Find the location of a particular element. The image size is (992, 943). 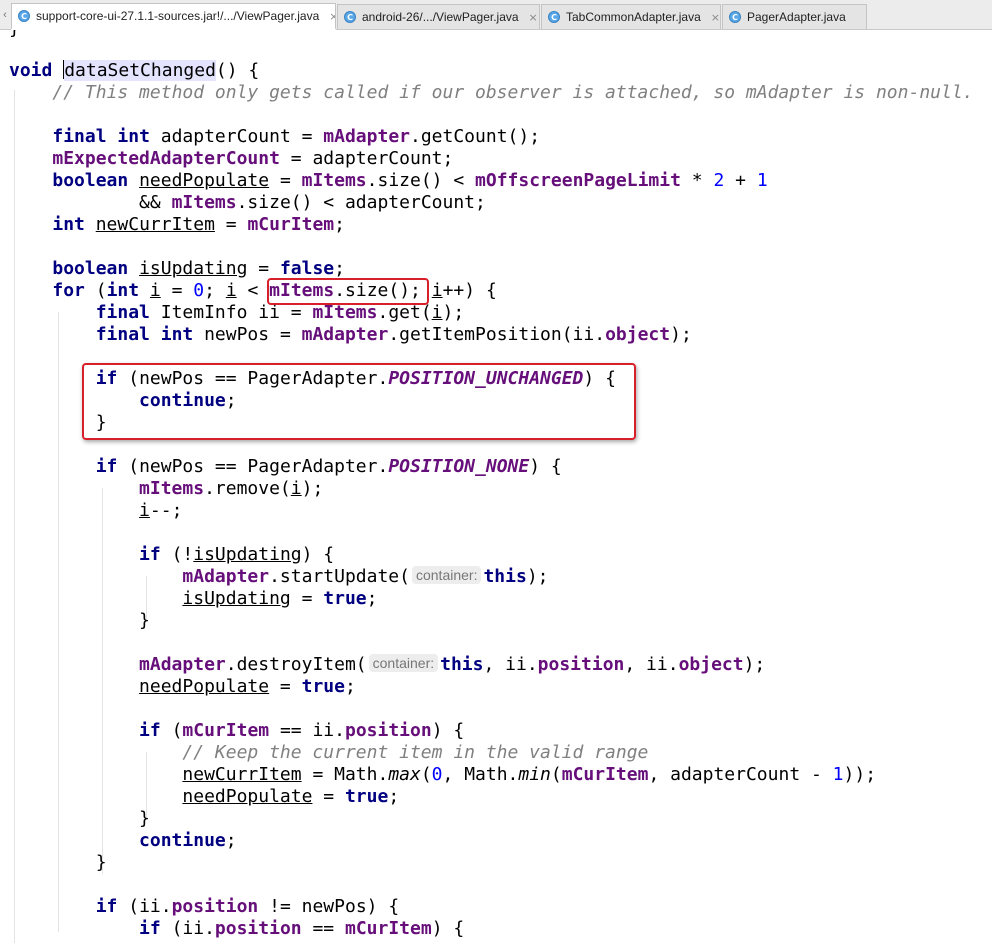

tab-label: android-26/.../ViewPager.java is located at coordinates (440, 17).